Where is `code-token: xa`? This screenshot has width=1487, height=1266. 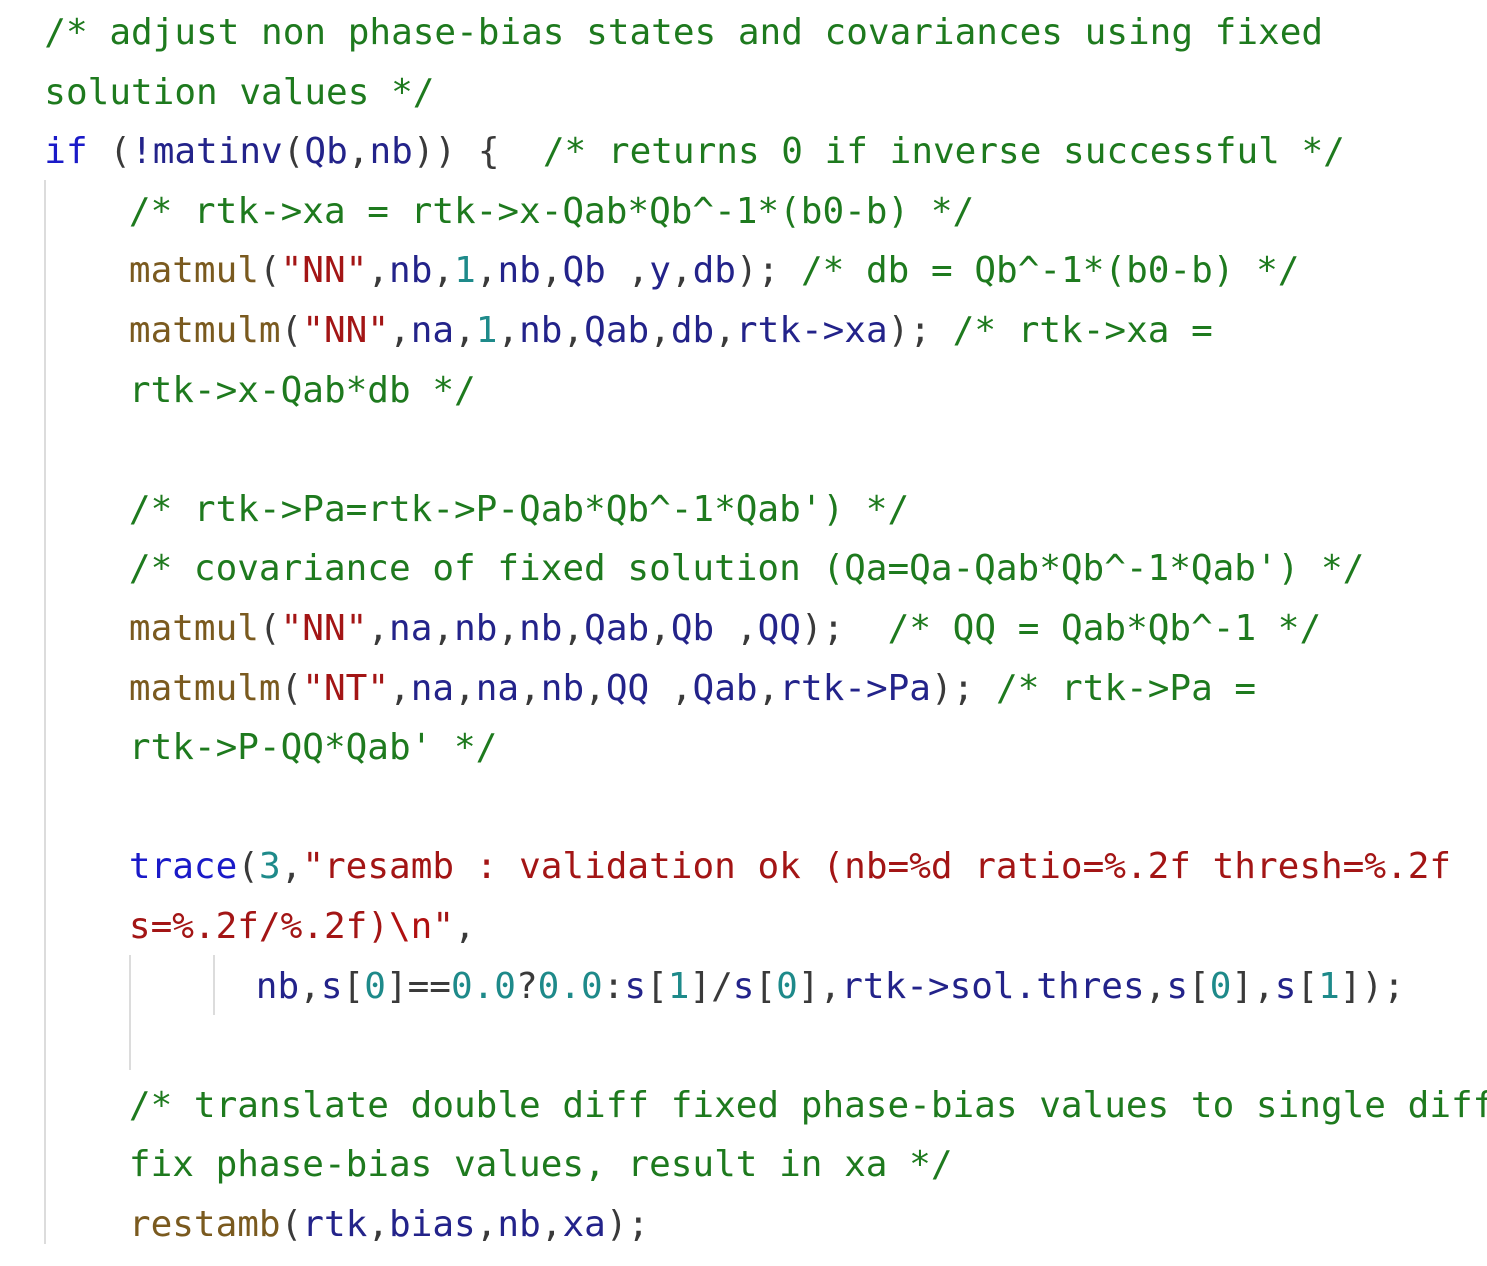 code-token: xa is located at coordinates (584, 1224).